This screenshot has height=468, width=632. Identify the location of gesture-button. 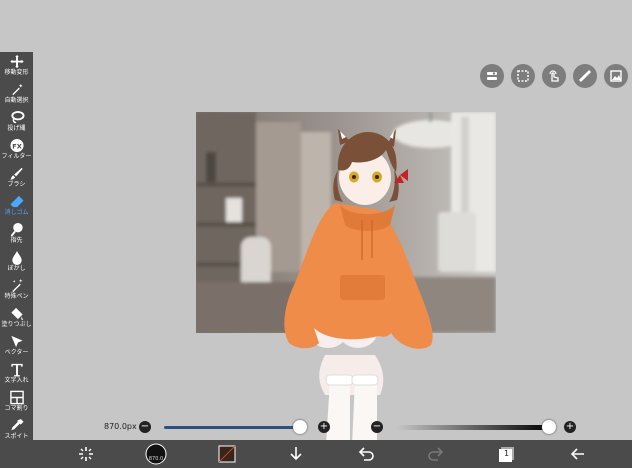
(554, 76).